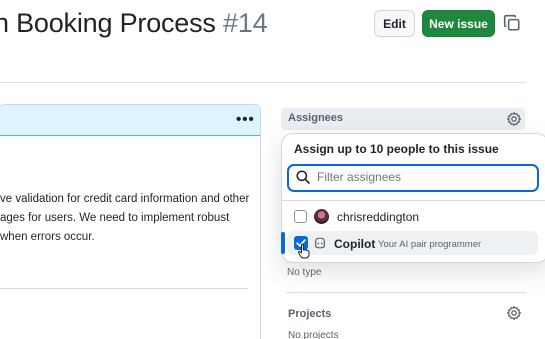 The height and width of the screenshot is (339, 545). I want to click on new-issue-button: New issue, so click(458, 23).